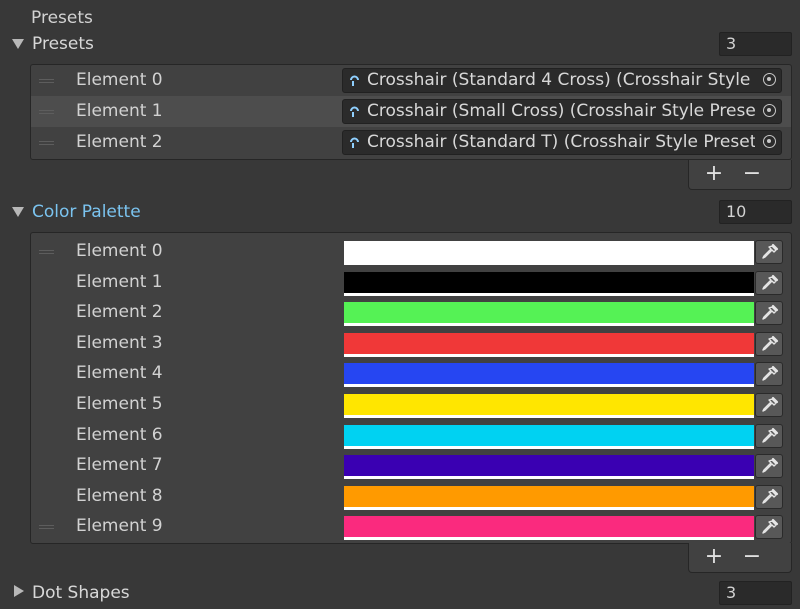 Image resolution: width=800 pixels, height=609 pixels. Describe the element at coordinates (755, 212) in the screenshot. I see `color-palette-size-input: 10` at that location.